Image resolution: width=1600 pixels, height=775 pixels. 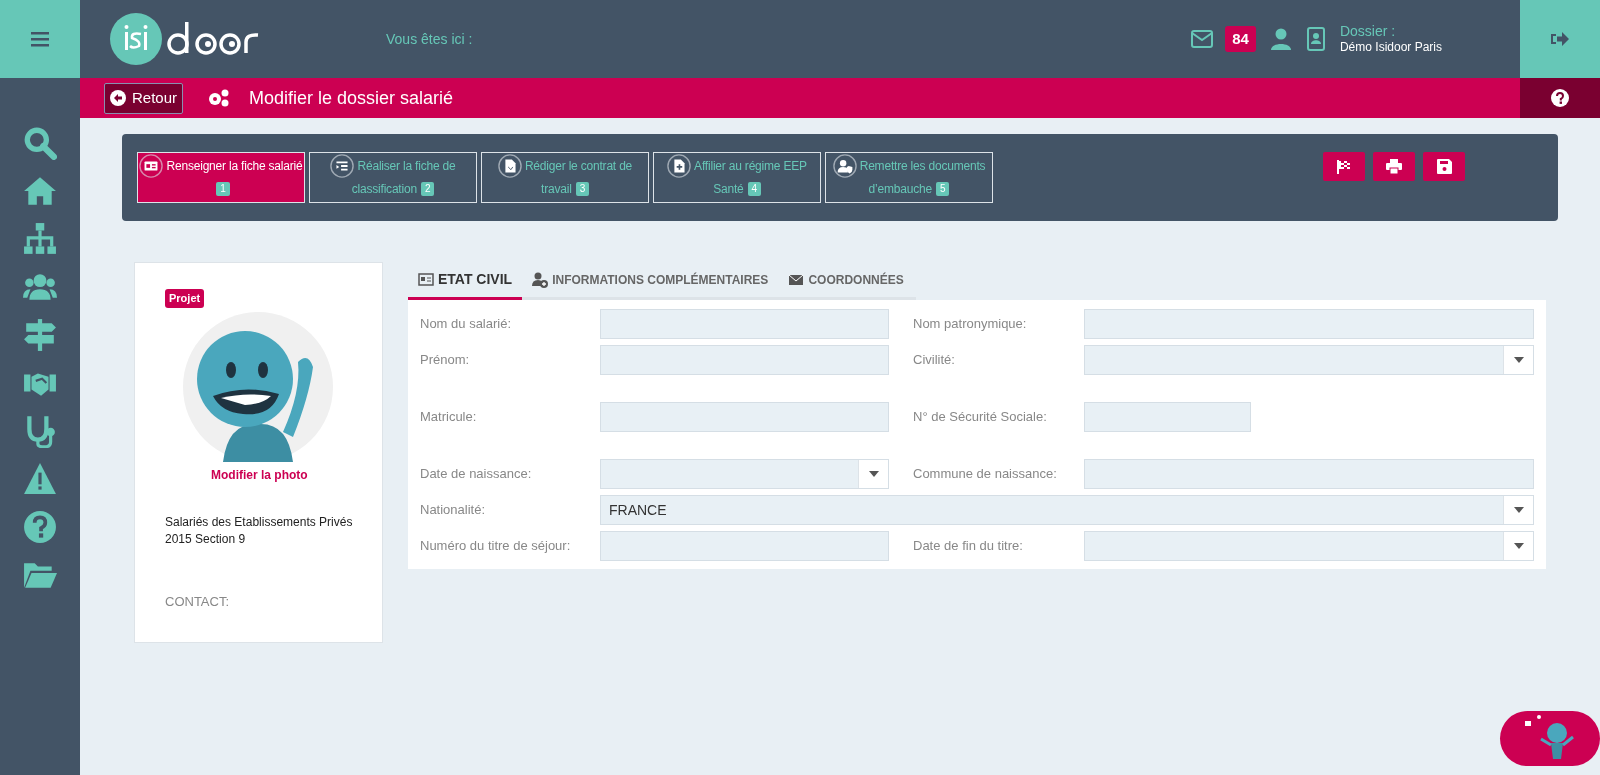 What do you see at coordinates (40, 143) in the screenshot?
I see `search-icon` at bounding box center [40, 143].